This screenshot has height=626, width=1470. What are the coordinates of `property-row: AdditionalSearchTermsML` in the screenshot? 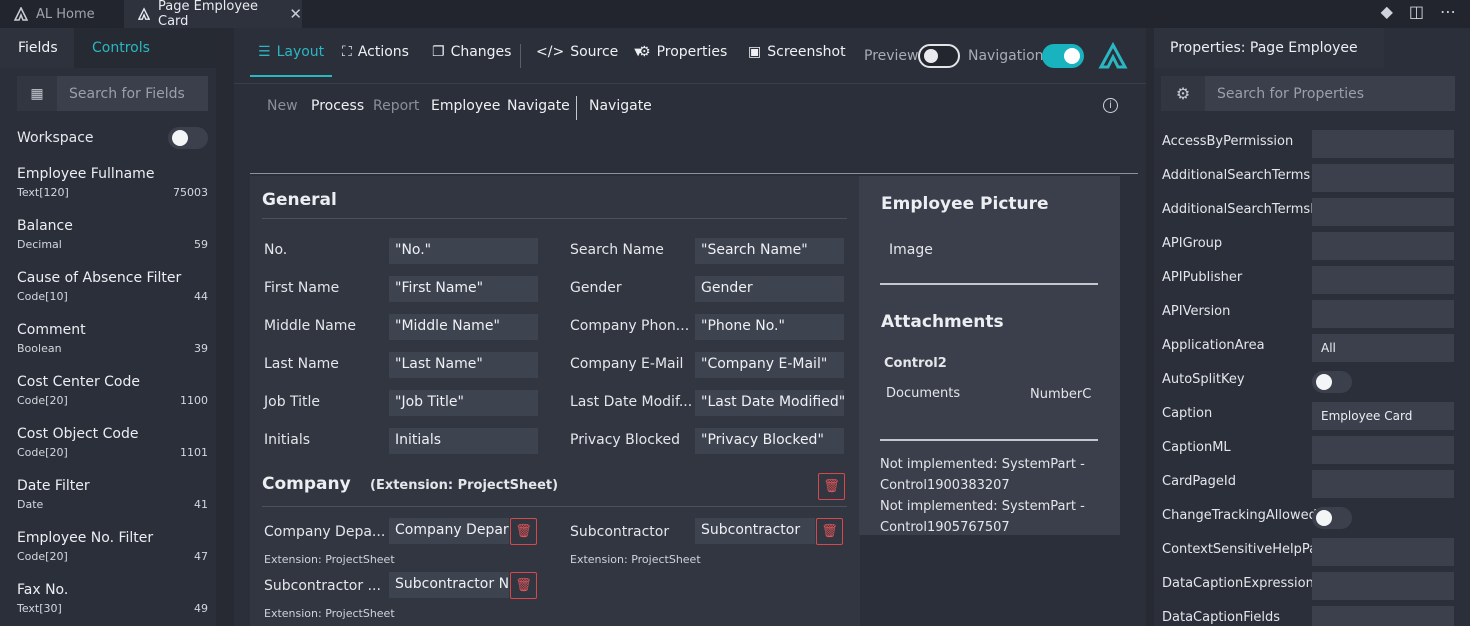 It's located at (1308, 212).